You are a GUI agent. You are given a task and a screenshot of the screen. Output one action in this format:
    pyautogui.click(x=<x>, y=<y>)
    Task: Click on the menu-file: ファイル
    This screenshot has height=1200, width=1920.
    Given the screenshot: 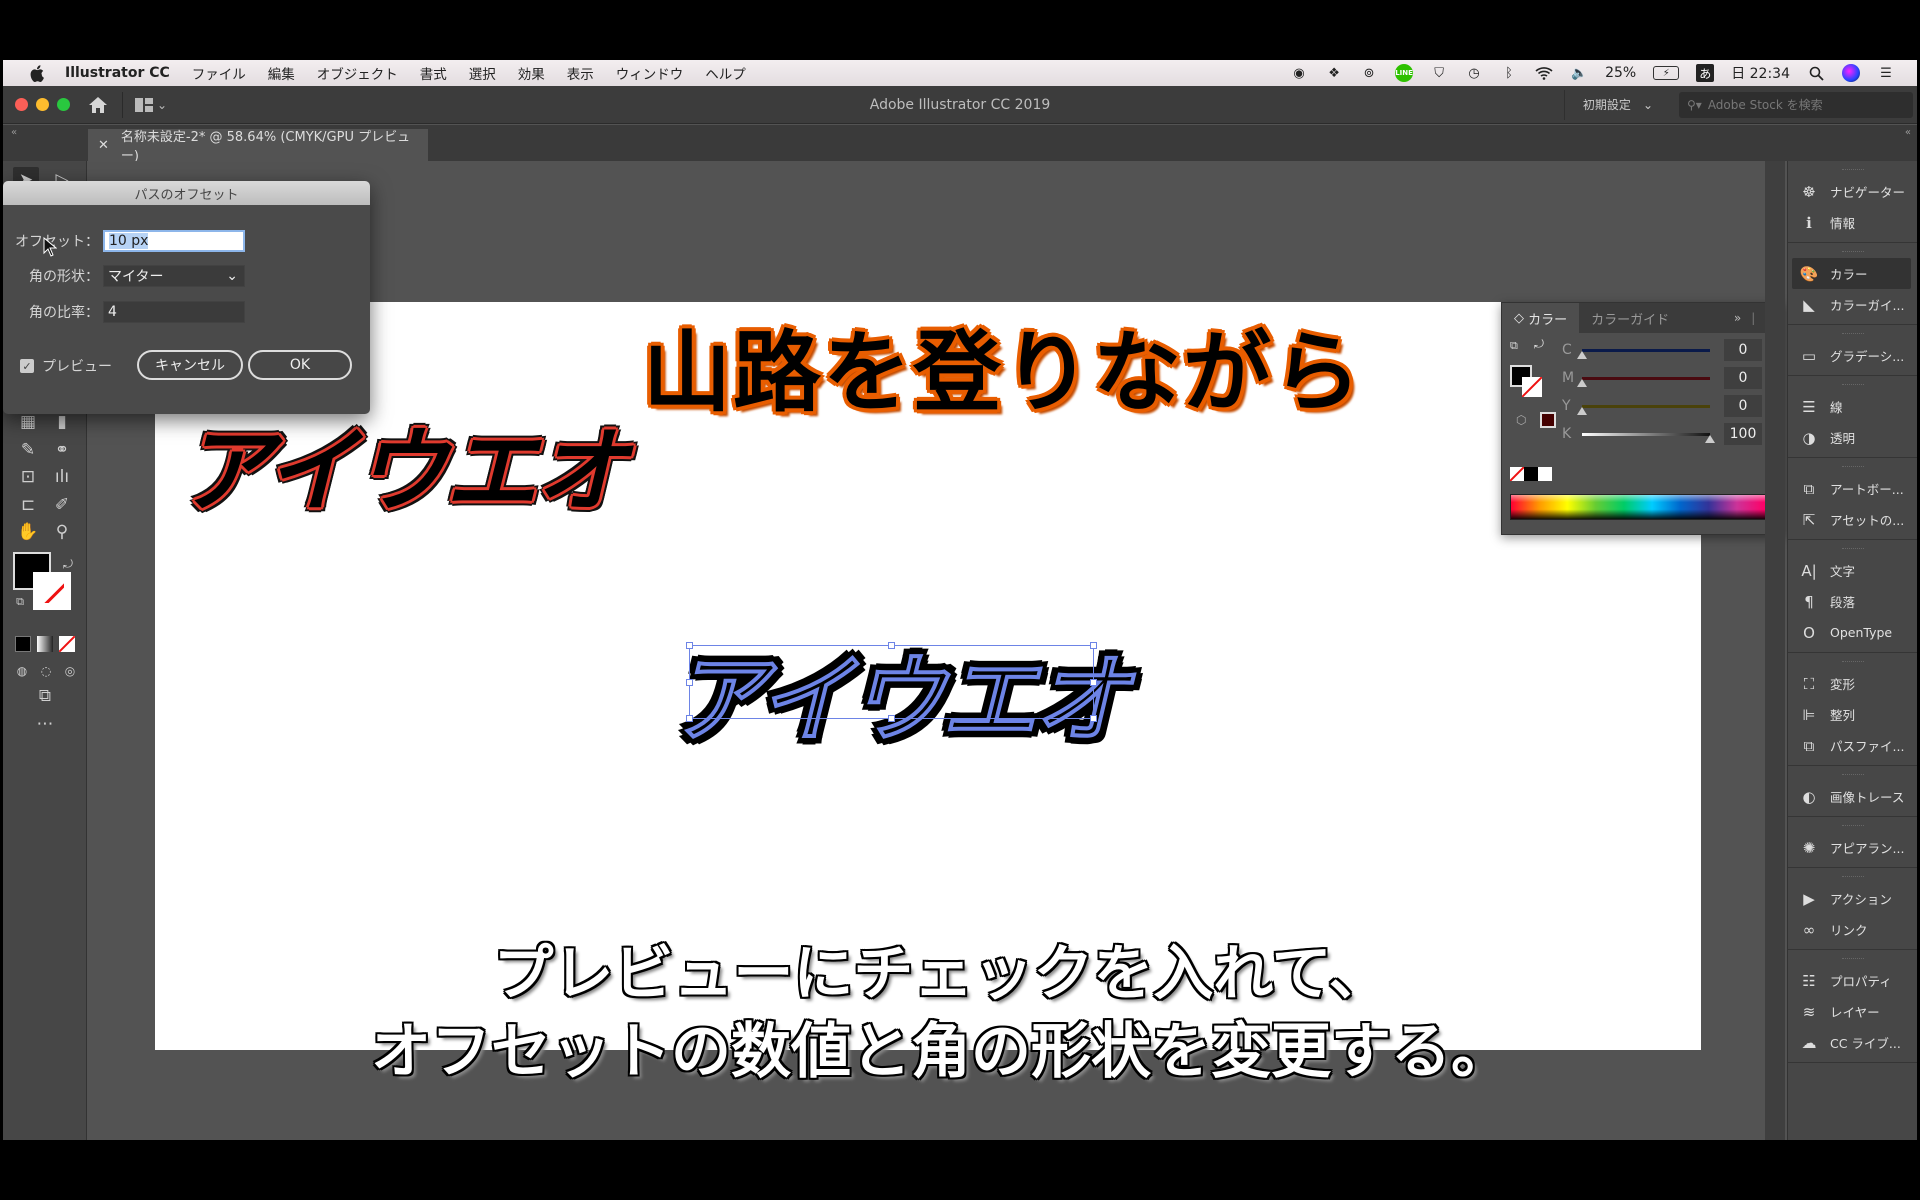 What is the action you would take?
    pyautogui.click(x=219, y=73)
    